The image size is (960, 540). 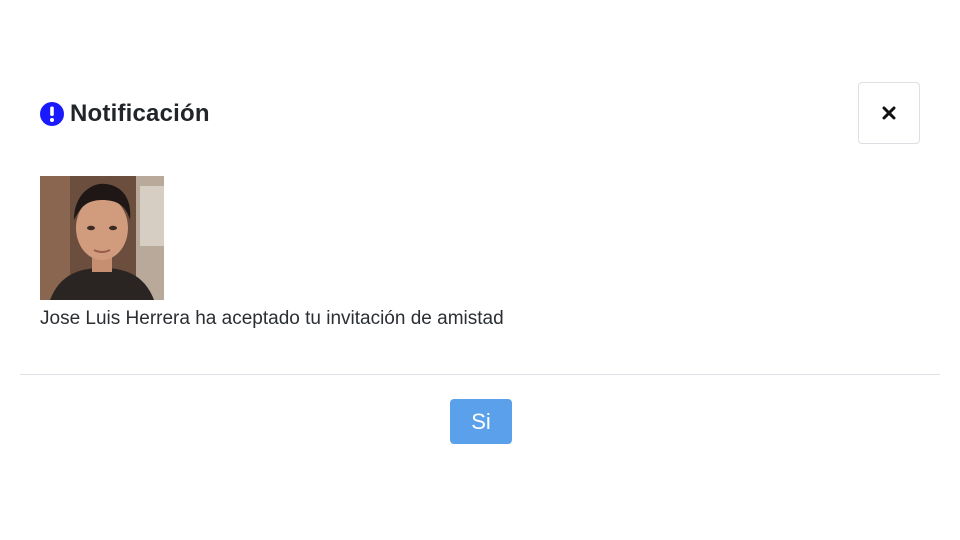 I want to click on confirm-button: Si, so click(x=481, y=421).